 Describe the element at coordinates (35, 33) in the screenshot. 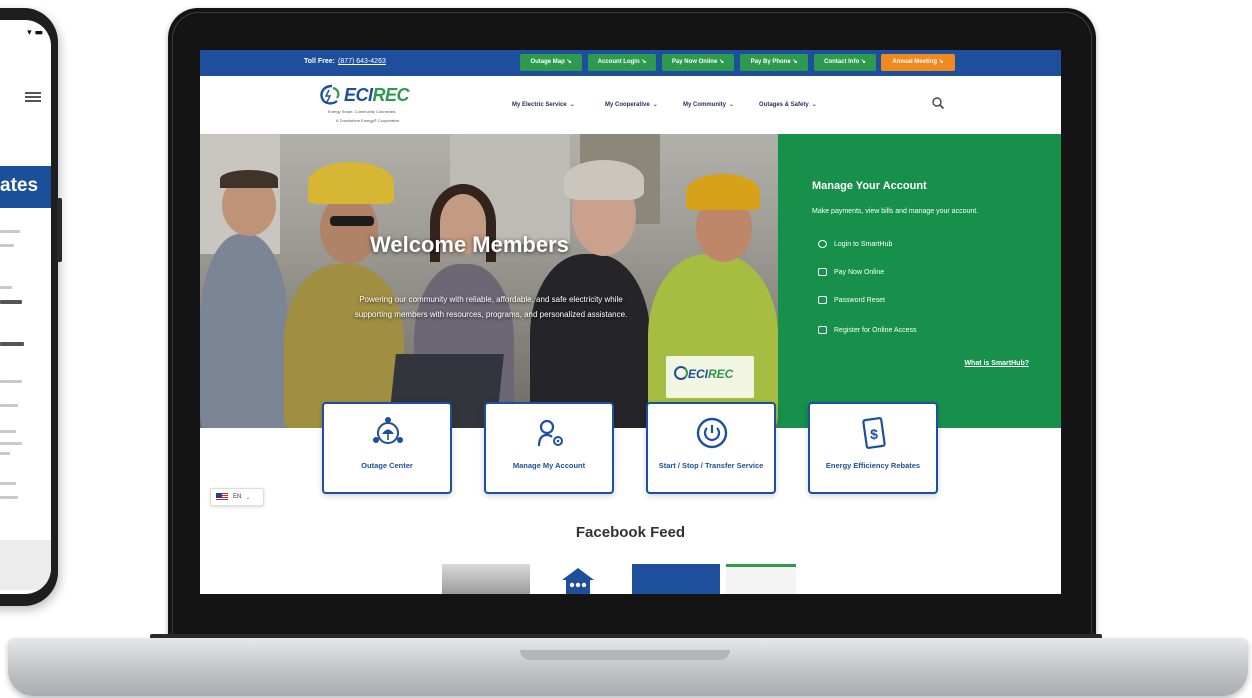

I see `phone-status-icons: ▾ ▬` at that location.